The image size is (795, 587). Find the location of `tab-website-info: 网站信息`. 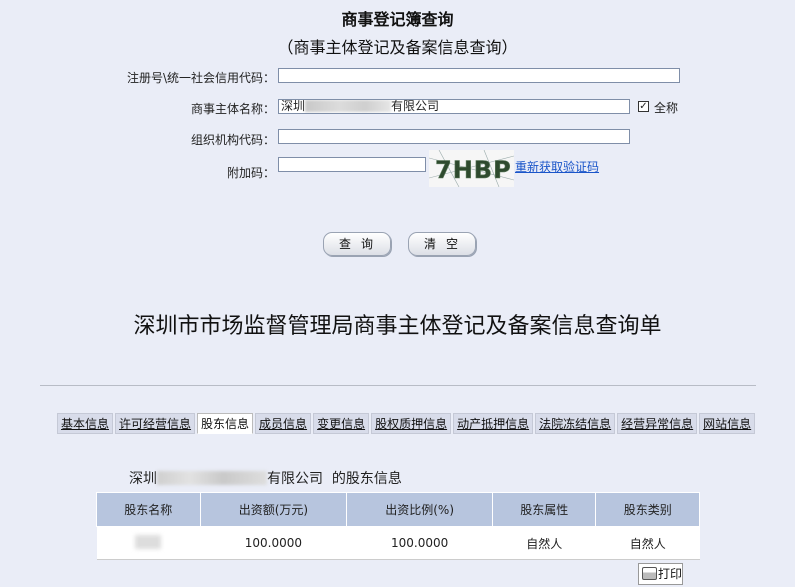

tab-website-info: 网站信息 is located at coordinates (727, 423).